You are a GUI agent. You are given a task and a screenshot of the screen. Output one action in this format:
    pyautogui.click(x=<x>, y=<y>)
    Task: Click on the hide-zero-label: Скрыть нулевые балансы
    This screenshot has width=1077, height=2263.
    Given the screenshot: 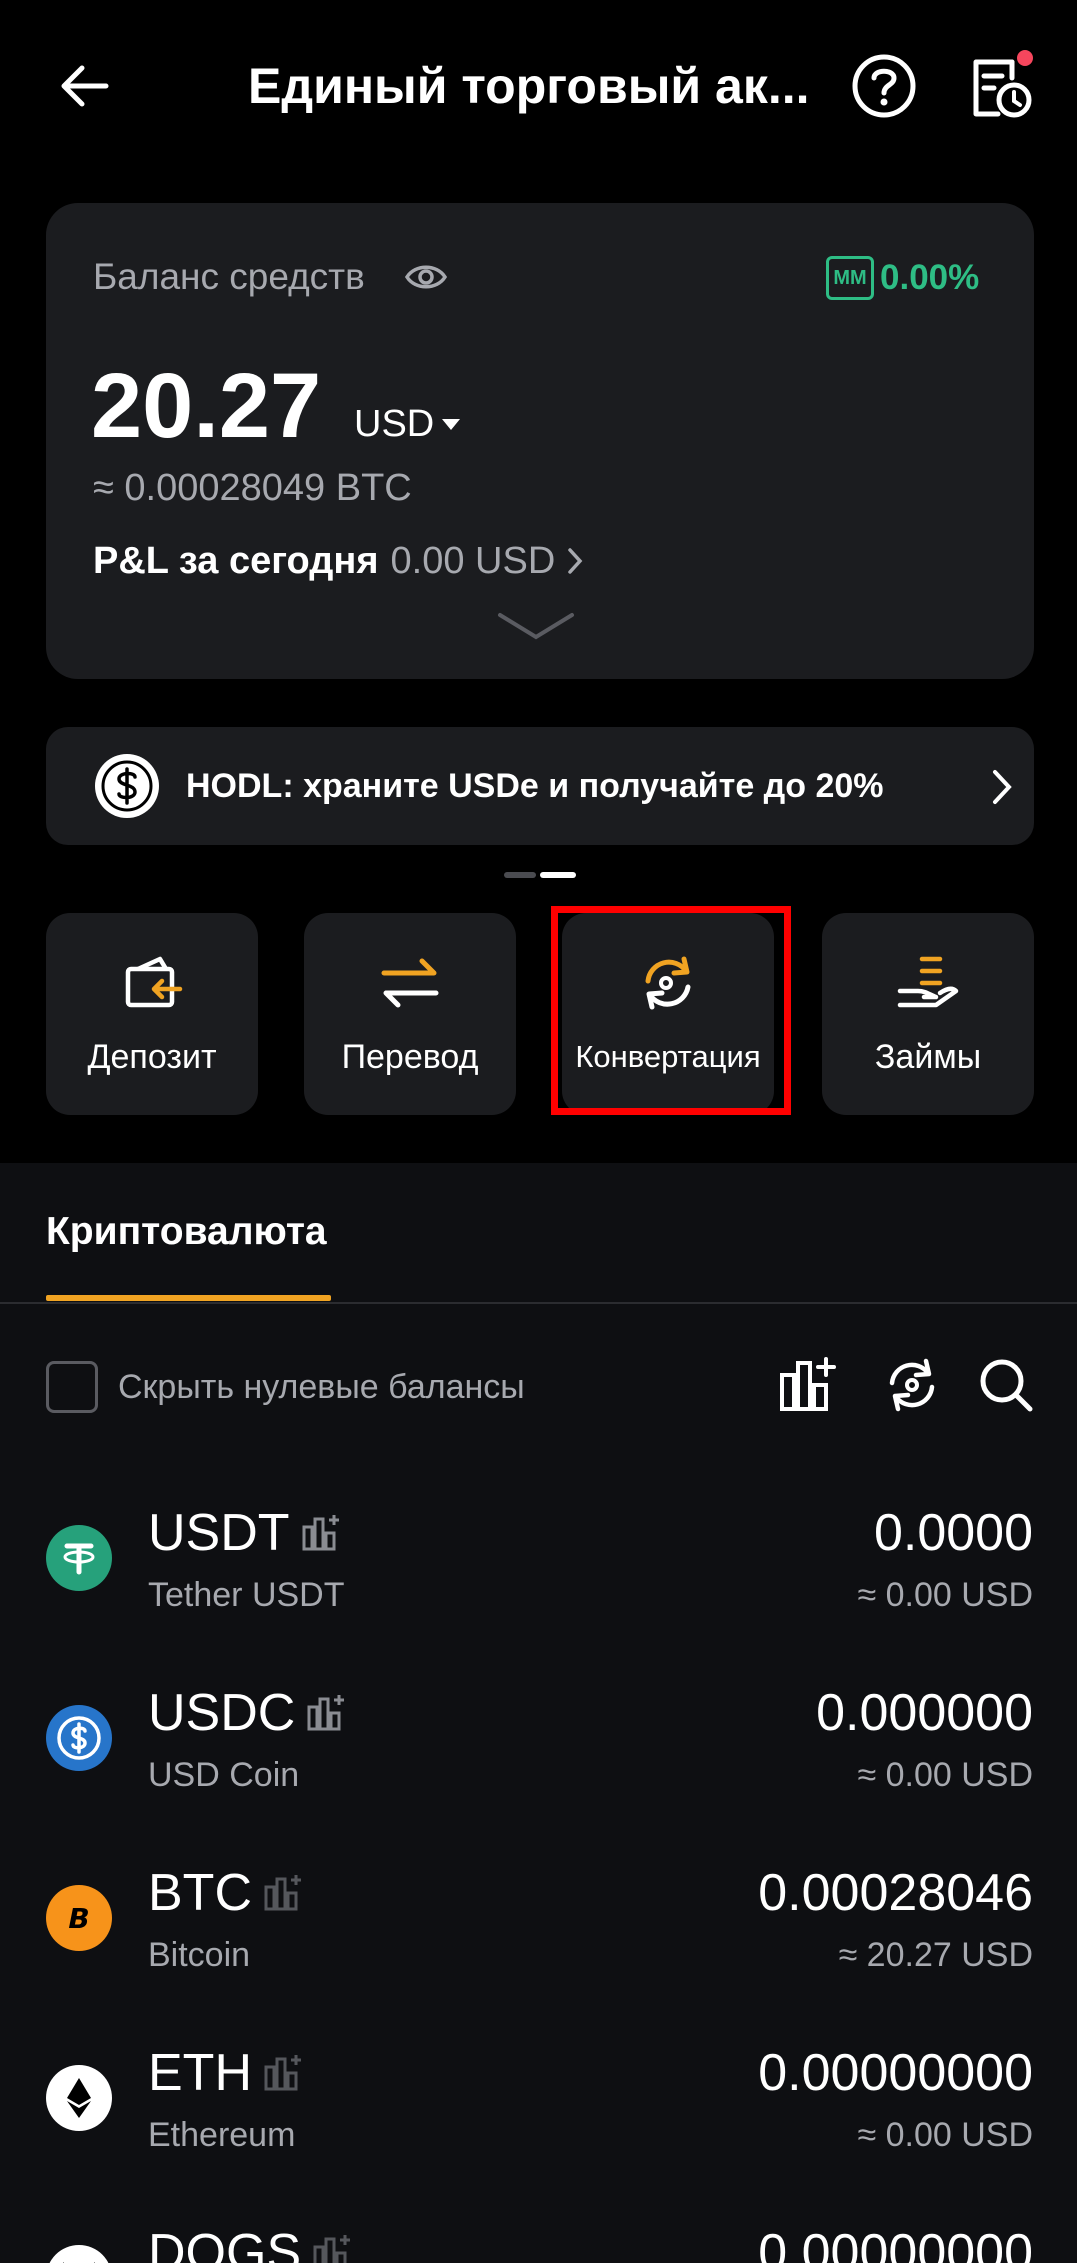 What is the action you would take?
    pyautogui.click(x=321, y=1386)
    